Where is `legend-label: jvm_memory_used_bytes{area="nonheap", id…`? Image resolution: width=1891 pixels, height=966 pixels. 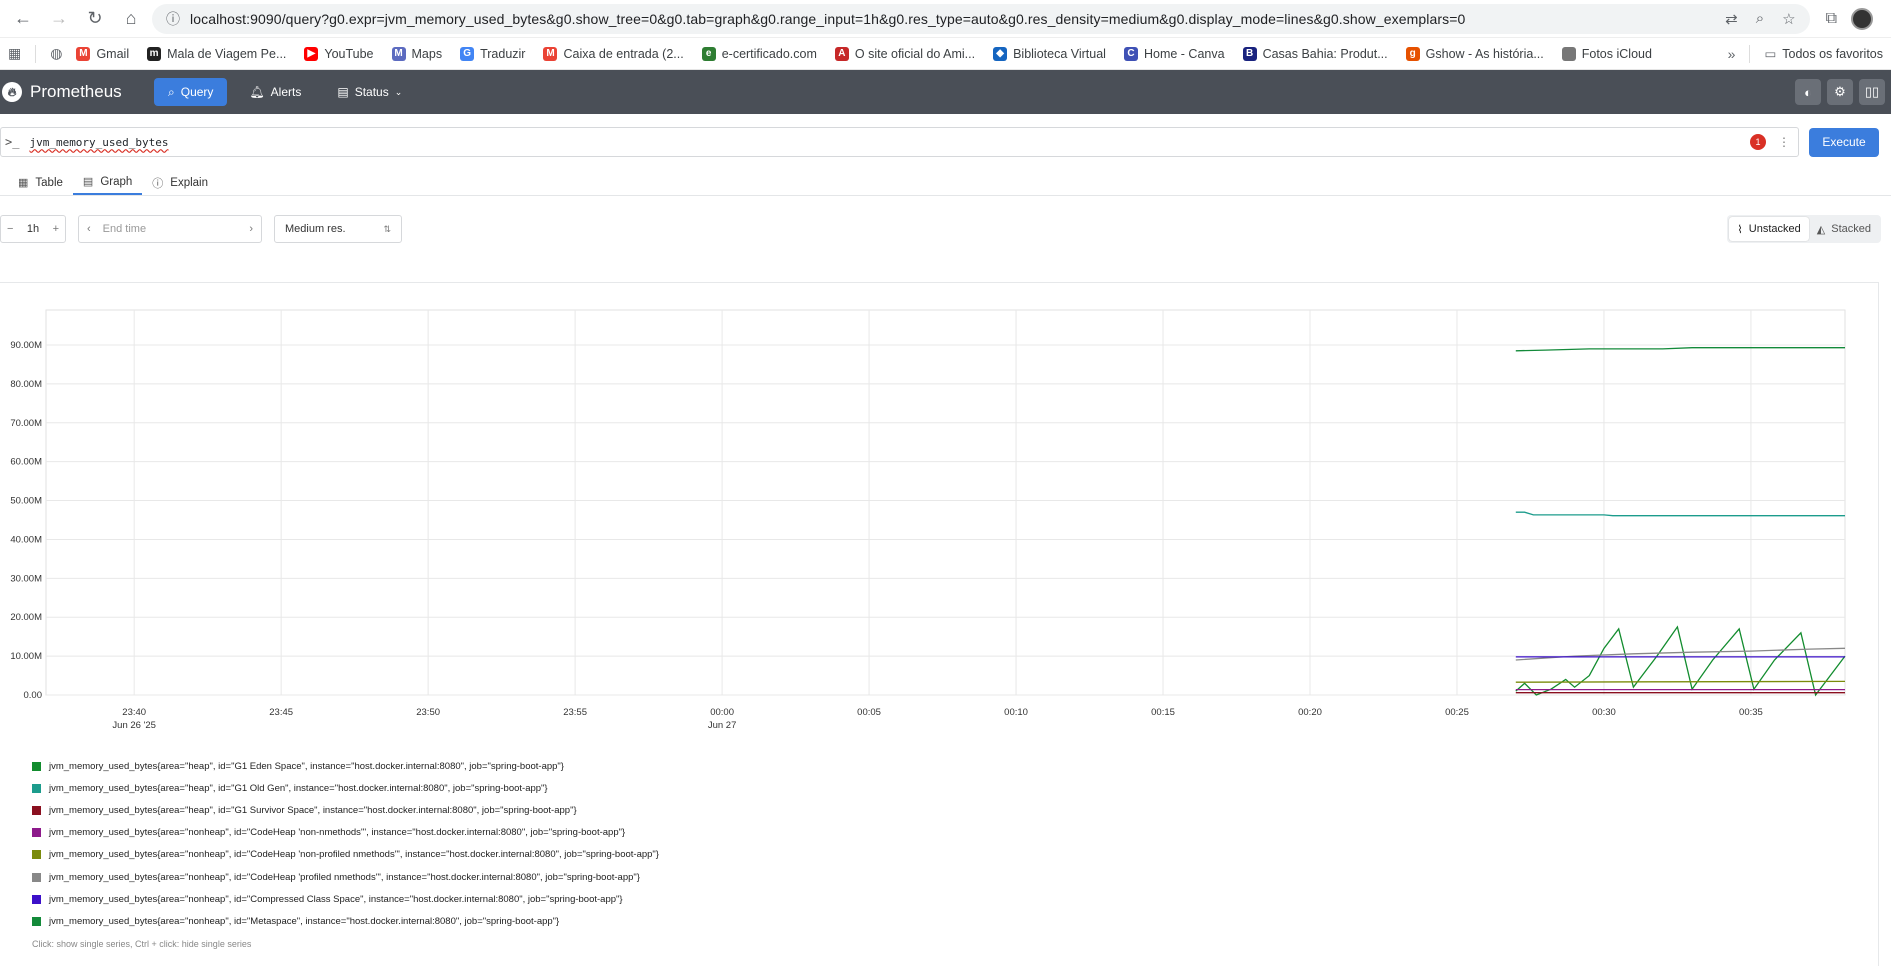
legend-label: jvm_memory_used_bytes{area="nonheap", id… is located at coordinates (336, 899).